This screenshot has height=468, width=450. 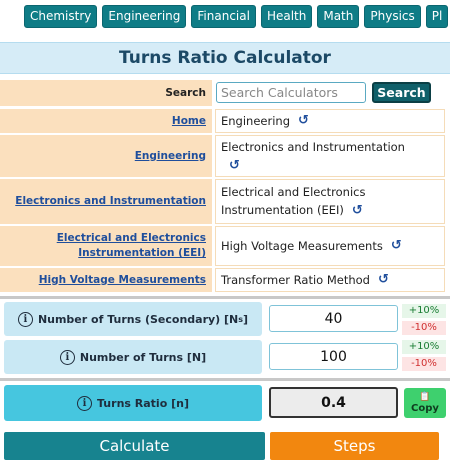 I want to click on field-label-text: Number of Turns (Secondary) [N, so click(x=138, y=319).